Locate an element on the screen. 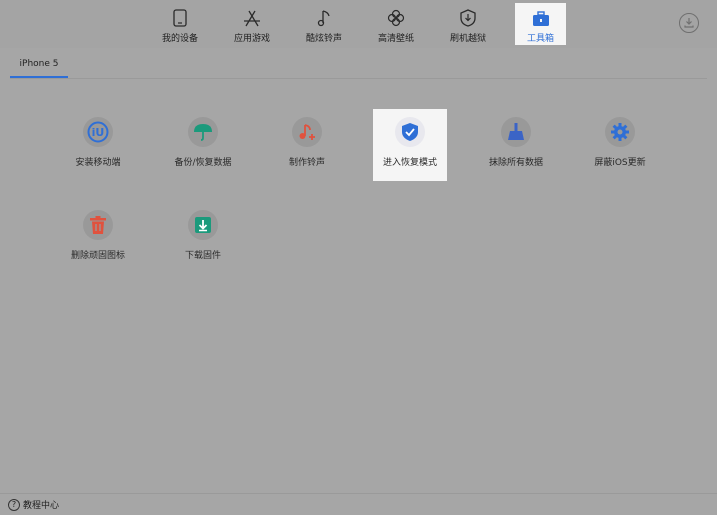  device-tab-label: iPhone 5 is located at coordinates (39, 64).